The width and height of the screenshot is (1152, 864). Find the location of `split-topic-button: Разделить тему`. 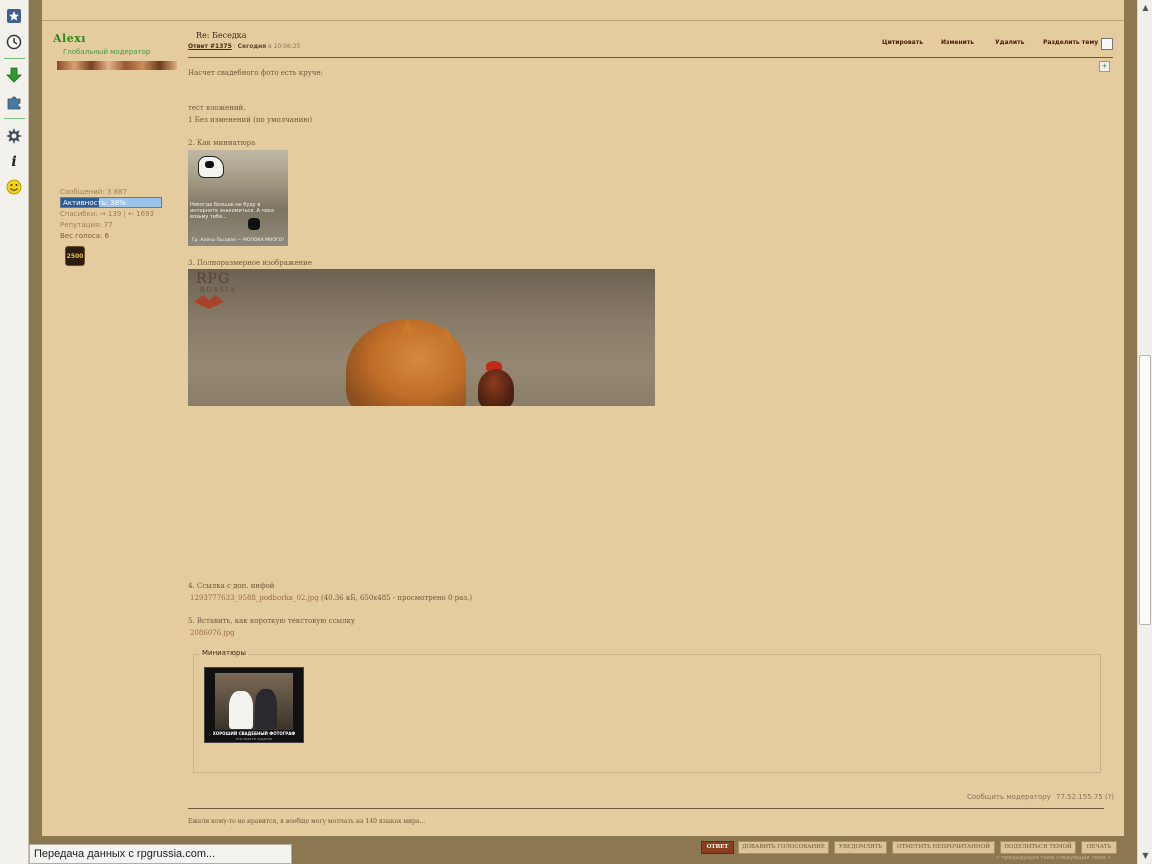

split-topic-button: Разделить тему is located at coordinates (1070, 42).